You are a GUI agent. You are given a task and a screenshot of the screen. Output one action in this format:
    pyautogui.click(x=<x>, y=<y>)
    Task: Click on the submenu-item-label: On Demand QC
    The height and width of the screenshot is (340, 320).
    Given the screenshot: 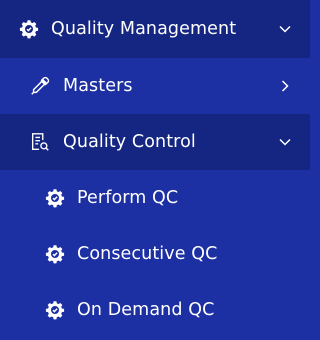 What is the action you would take?
    pyautogui.click(x=146, y=310)
    